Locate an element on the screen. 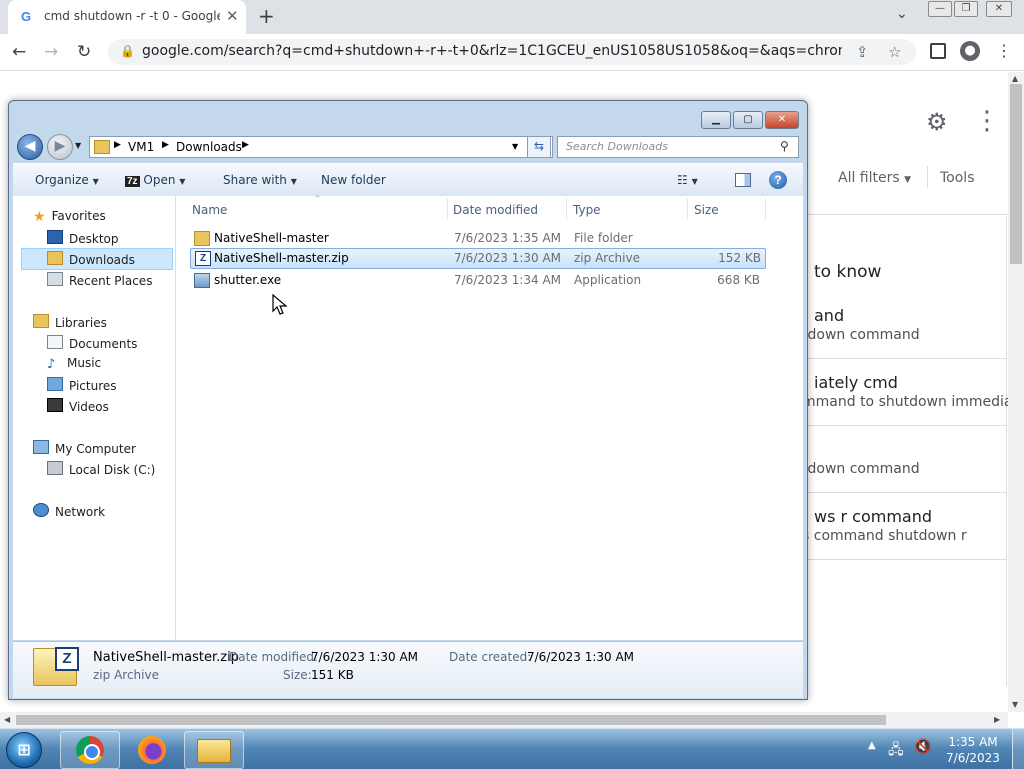 The height and width of the screenshot is (769, 1024). sidebar-item-label: Downloads is located at coordinates (102, 260).